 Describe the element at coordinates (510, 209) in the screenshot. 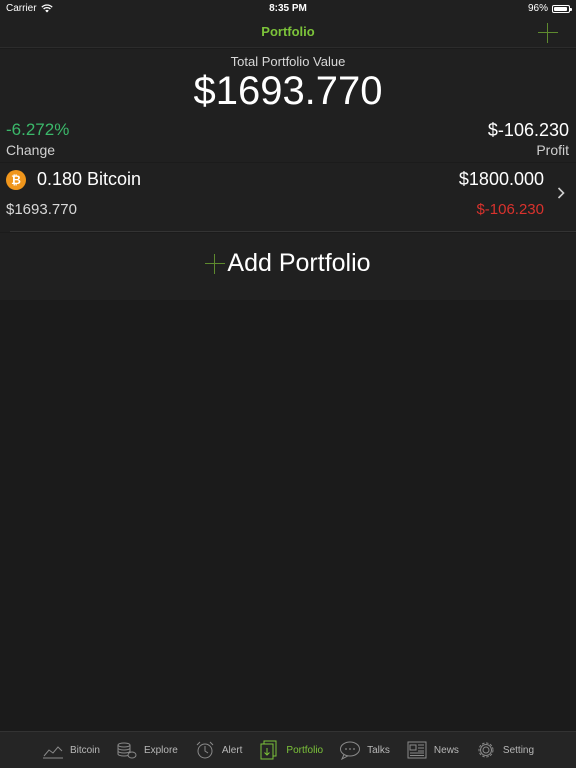

I see `holding-profit: $-106.230` at that location.